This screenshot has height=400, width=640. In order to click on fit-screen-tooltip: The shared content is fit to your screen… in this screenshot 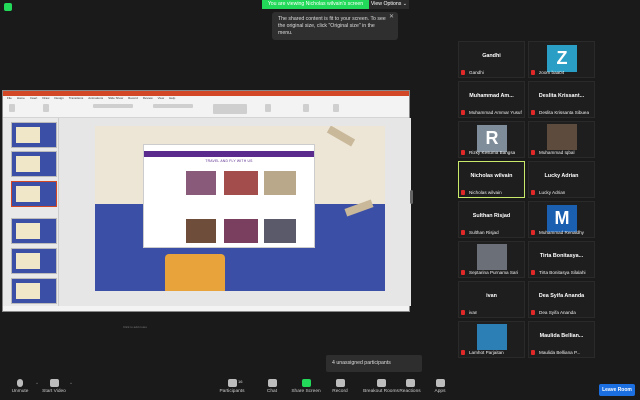, I will do `click(335, 26)`.